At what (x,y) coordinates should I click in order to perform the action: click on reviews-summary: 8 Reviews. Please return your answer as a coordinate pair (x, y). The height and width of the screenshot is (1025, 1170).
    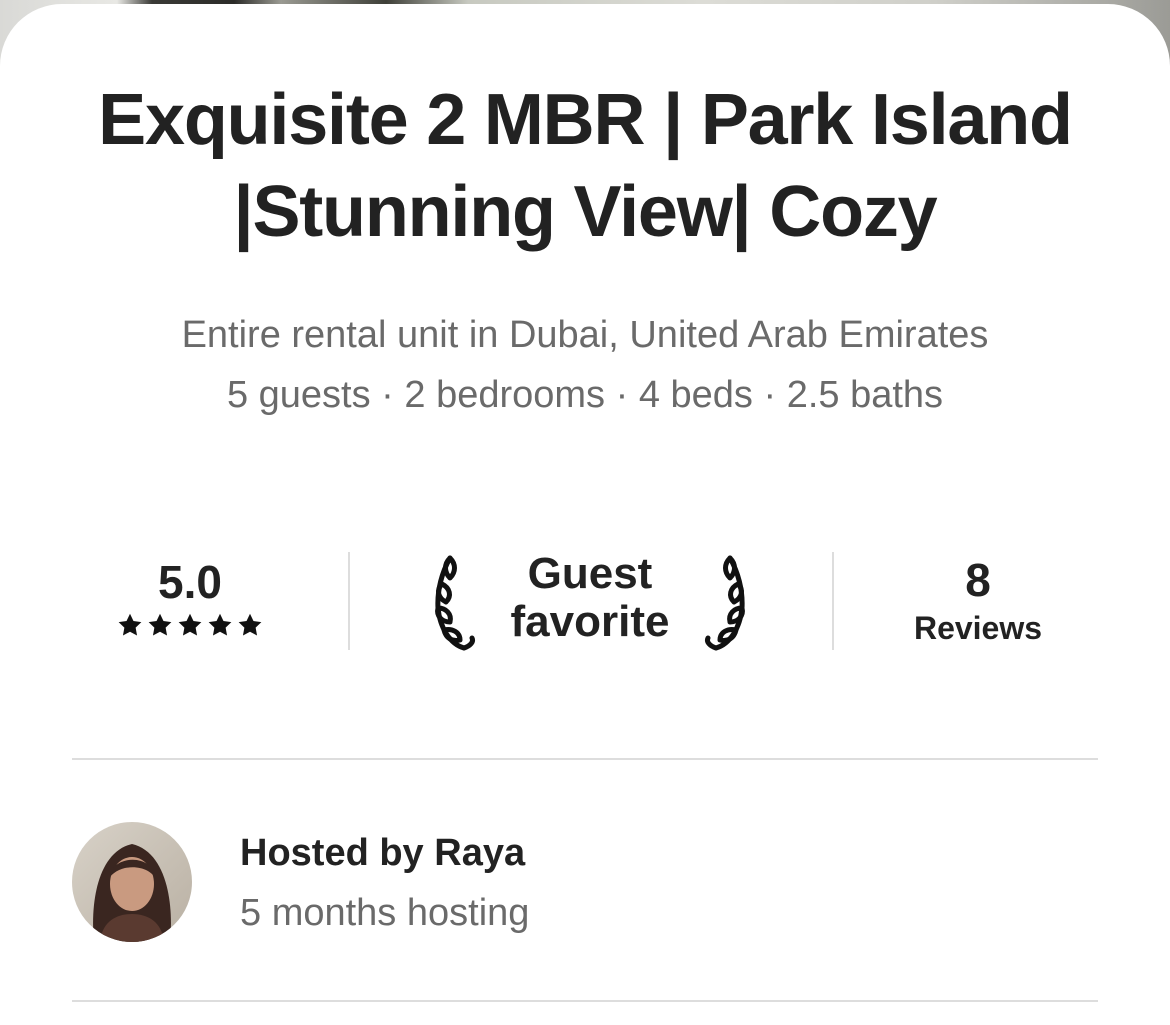
    Looking at the image, I should click on (978, 600).